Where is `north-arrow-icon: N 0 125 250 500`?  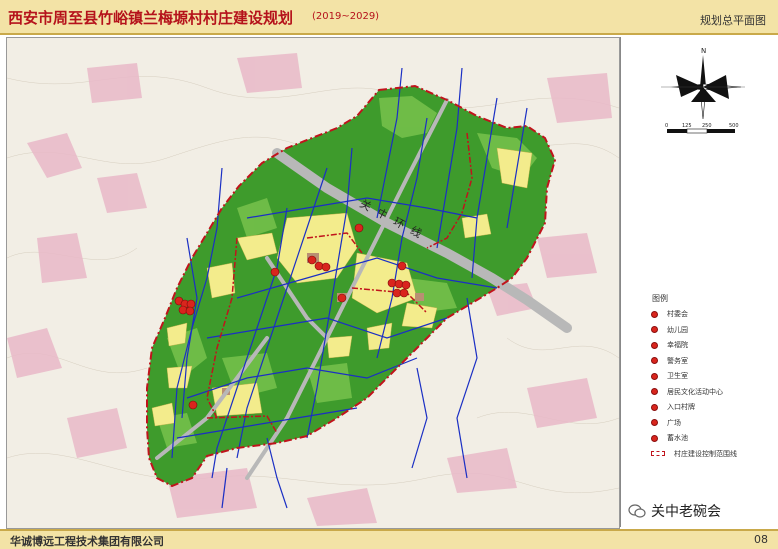
north-arrow-icon: N 0 125 250 500 is located at coordinates (703, 90).